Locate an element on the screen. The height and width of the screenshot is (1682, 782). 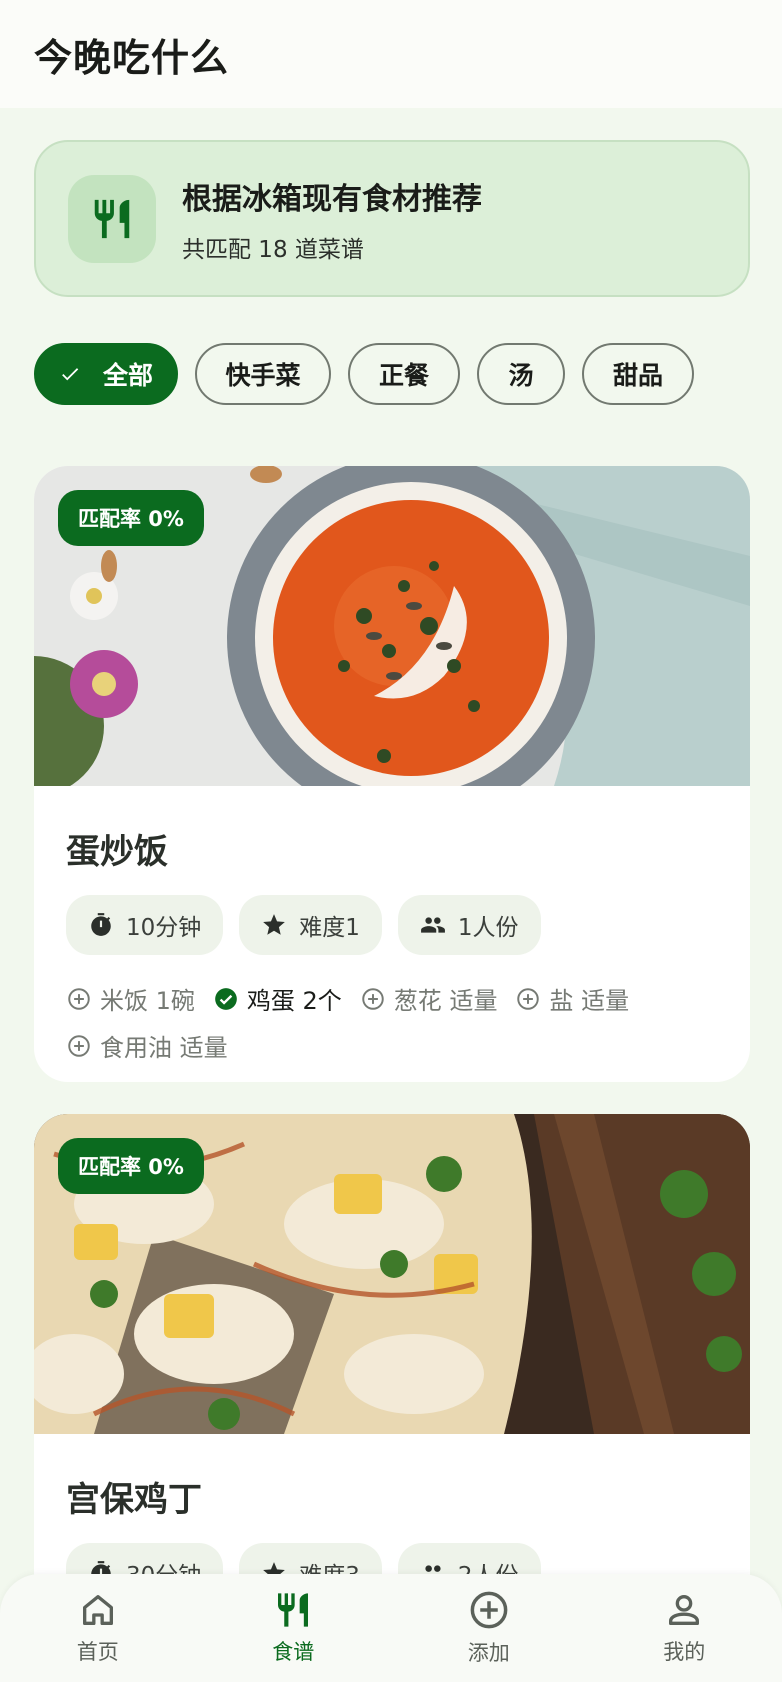
star-icon is located at coordinates (274, 924).